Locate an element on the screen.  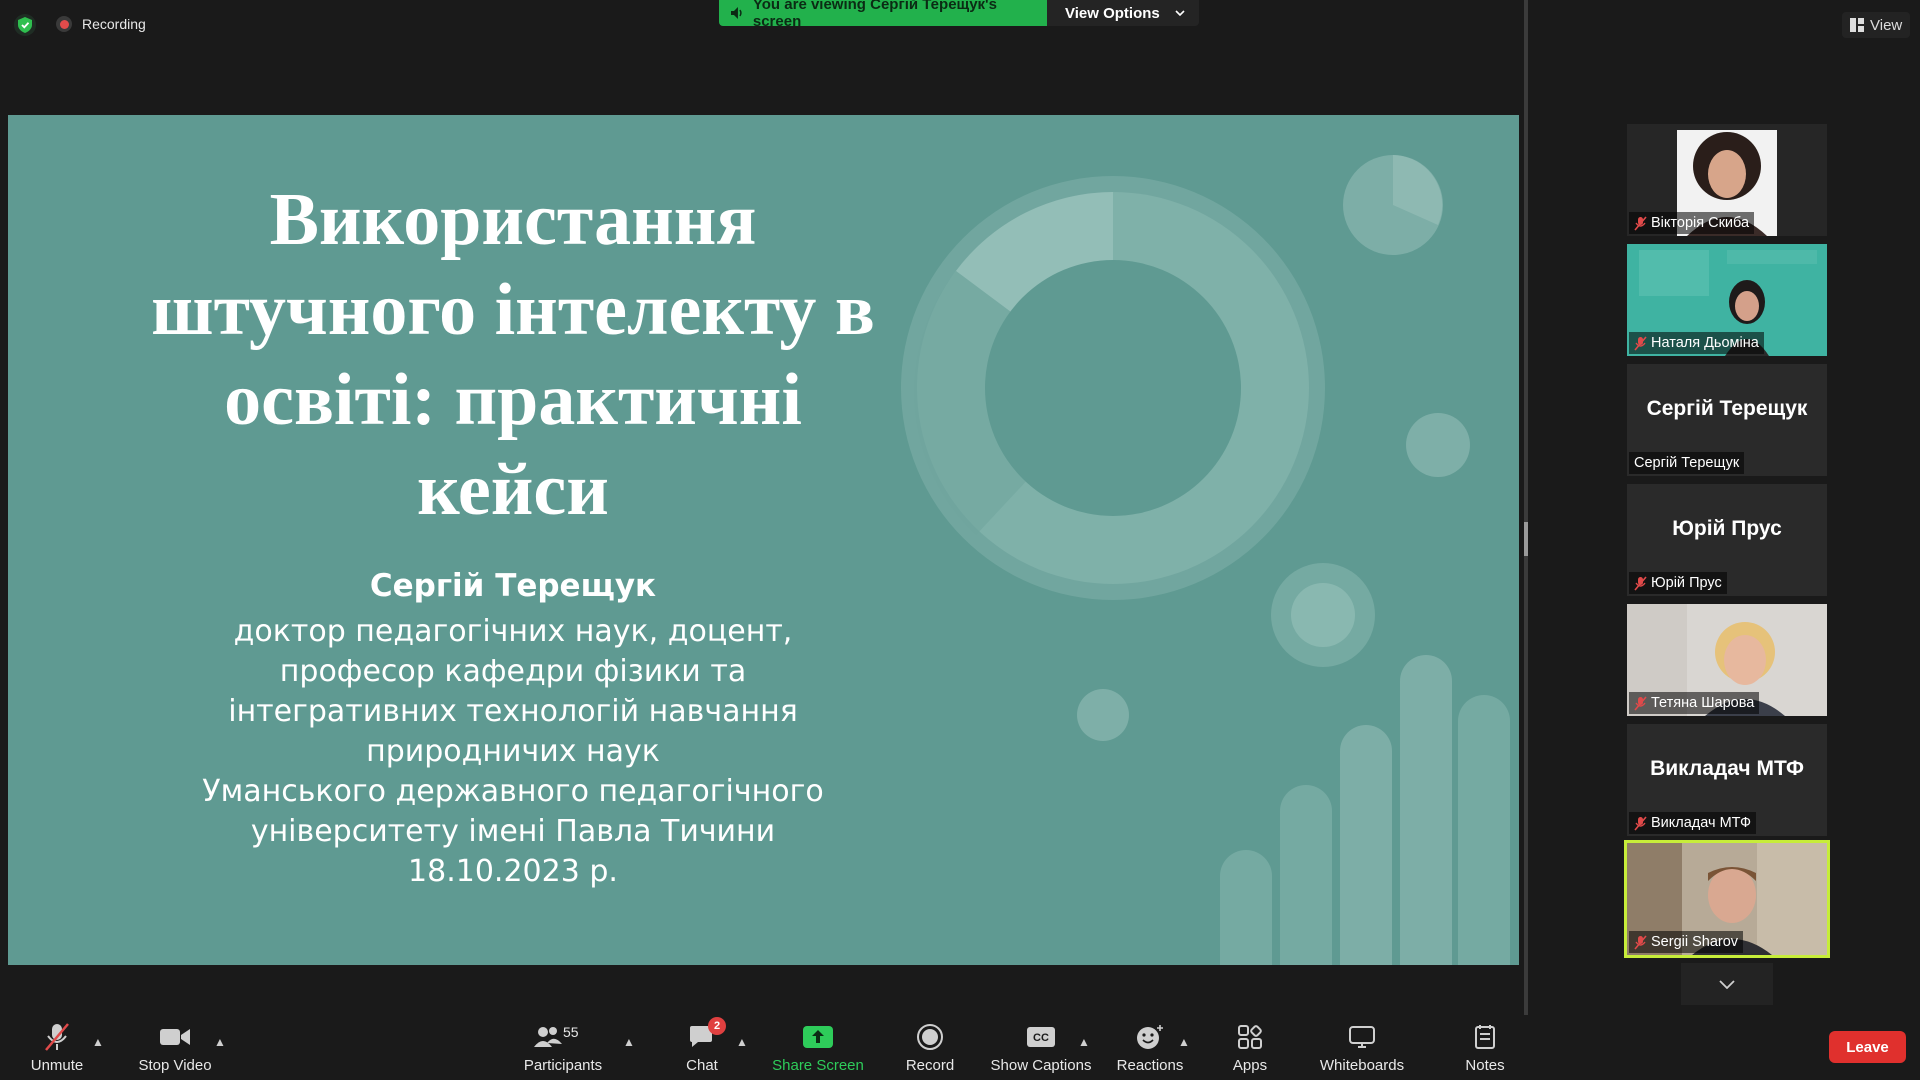
participants-button: 55 Participants is located at coordinates (563, 1047).